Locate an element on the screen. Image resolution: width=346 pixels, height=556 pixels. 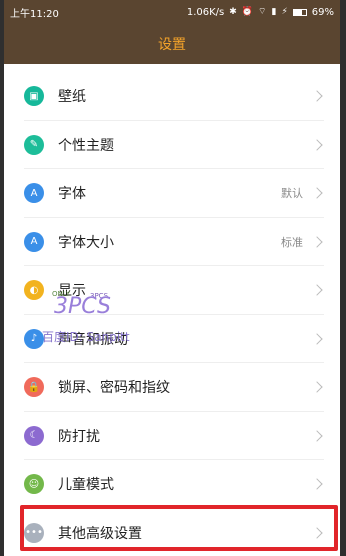
status-icons: 1.06K/s ✱ ⏰ ⌔ ▮ ⚡ 69% is located at coordinates (260, 12).